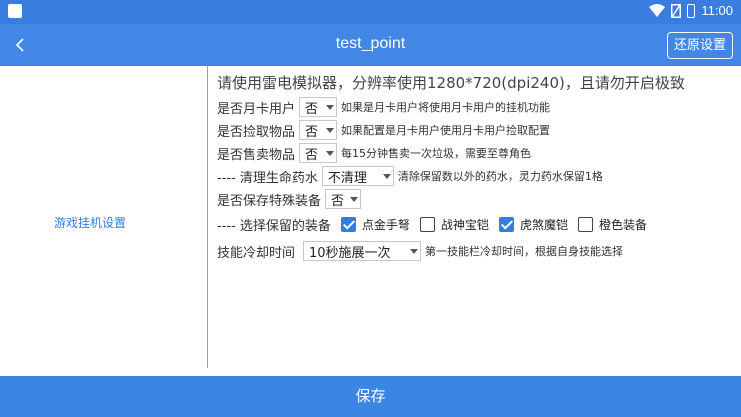 This screenshot has height=417, width=741. I want to click on setting-label: ---- 选择保留的装备, so click(274, 226).